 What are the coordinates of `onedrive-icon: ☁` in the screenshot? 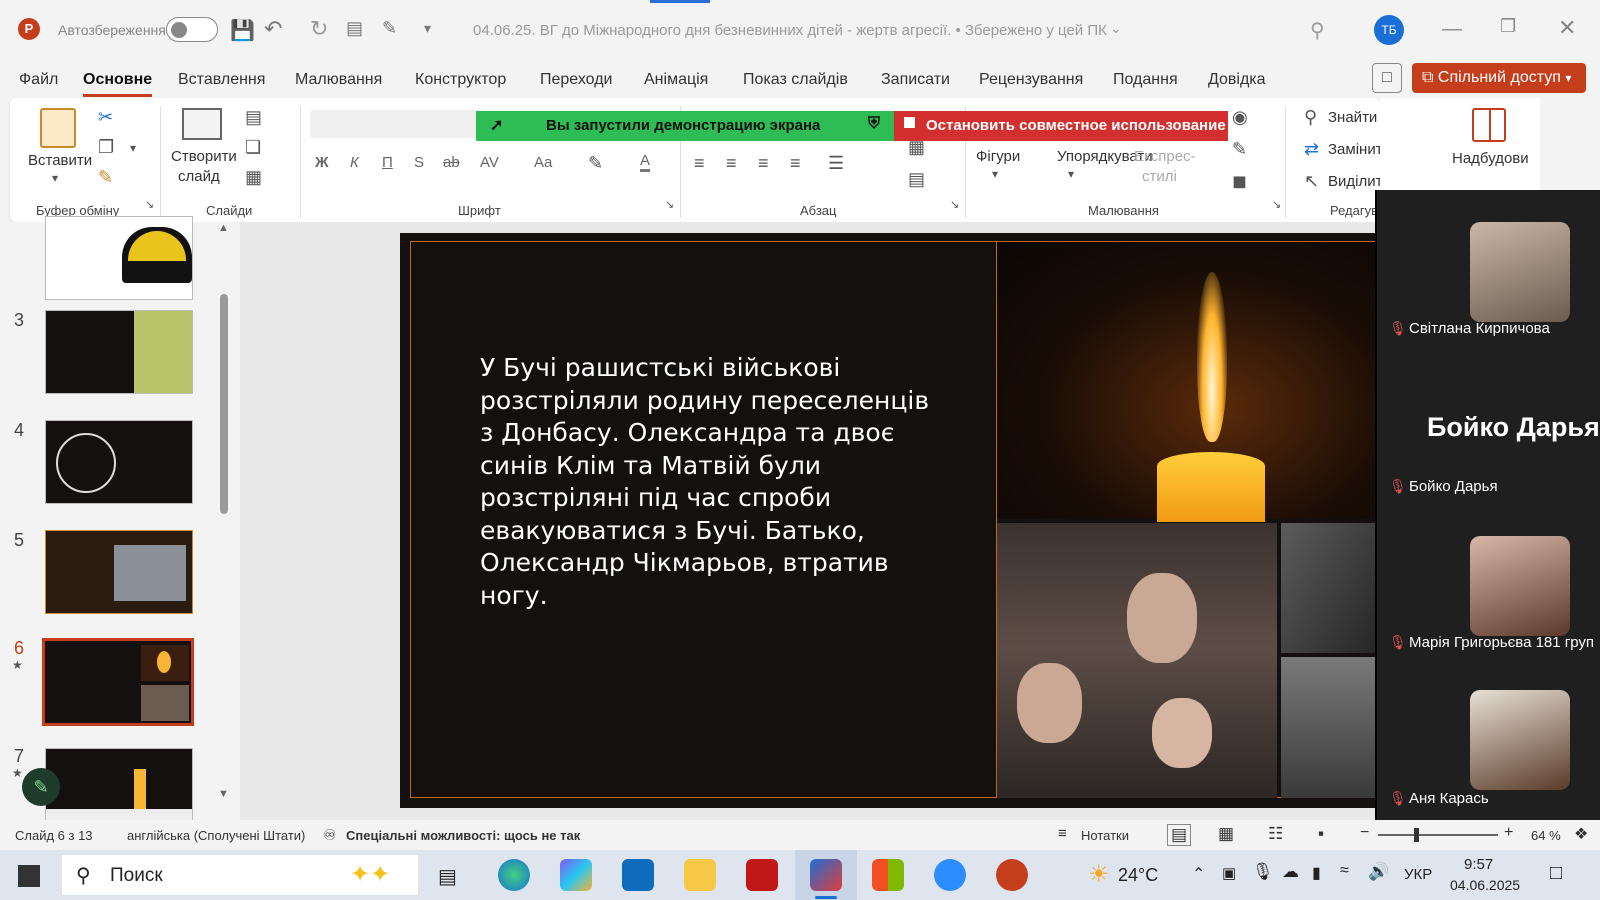 It's located at (1290, 872).